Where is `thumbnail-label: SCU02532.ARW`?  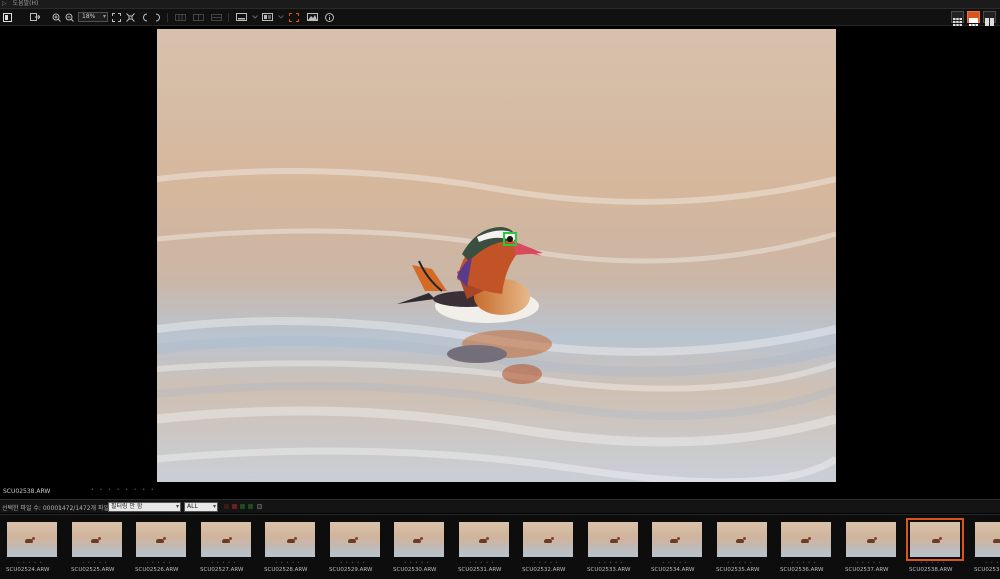
thumbnail-label: SCU02532.ARW is located at coordinates (544, 570).